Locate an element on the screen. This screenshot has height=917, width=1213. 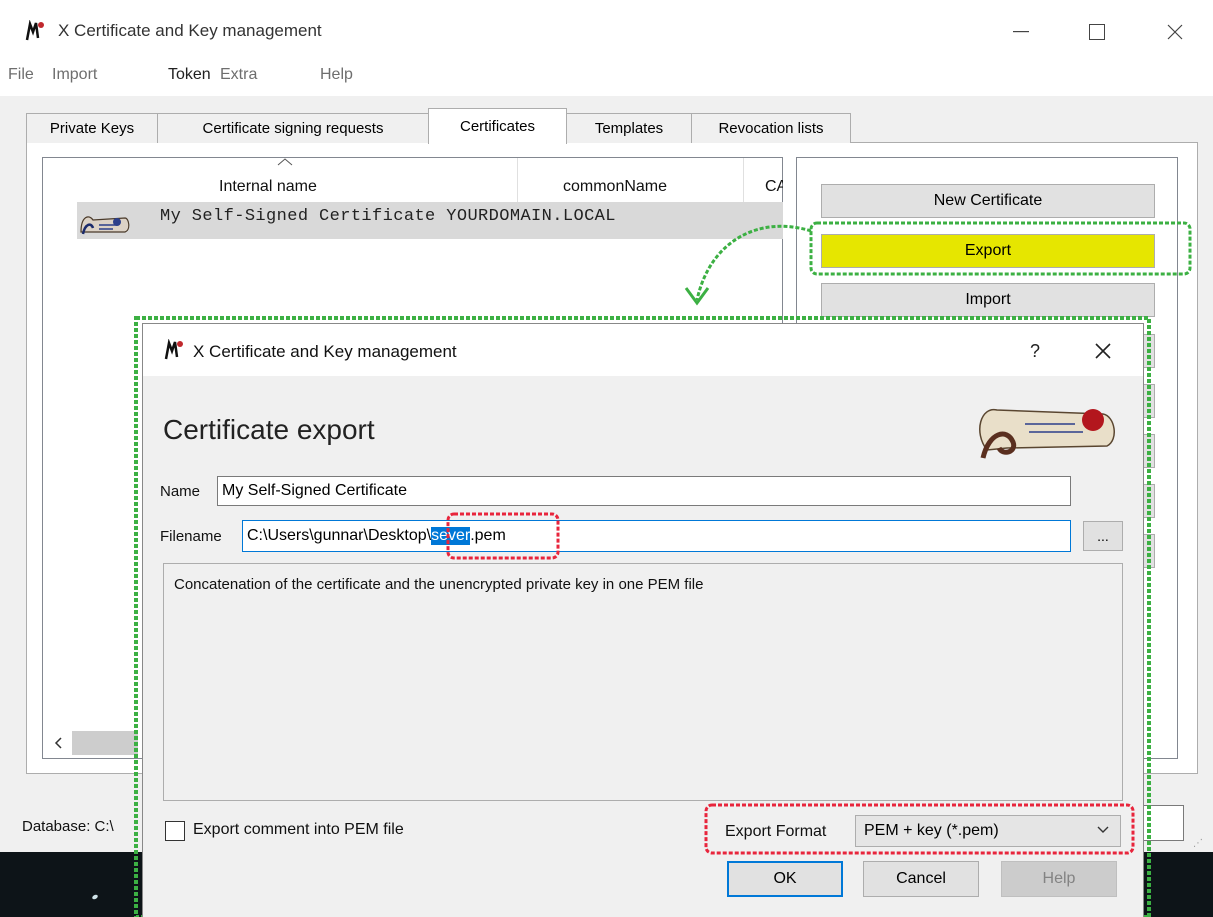
export-format-highlight-outline is located at coordinates (919, 829).